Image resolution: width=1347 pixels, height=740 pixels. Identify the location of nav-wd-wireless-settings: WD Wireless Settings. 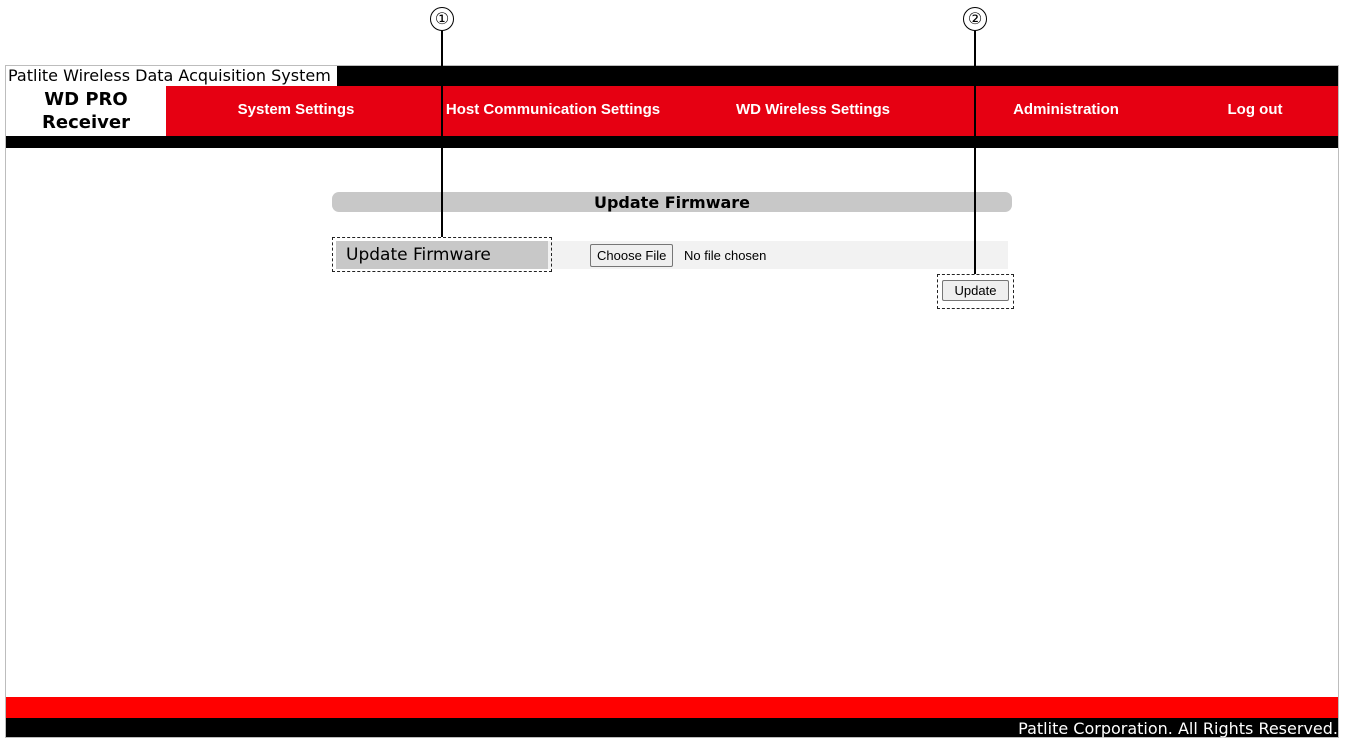
(813, 111).